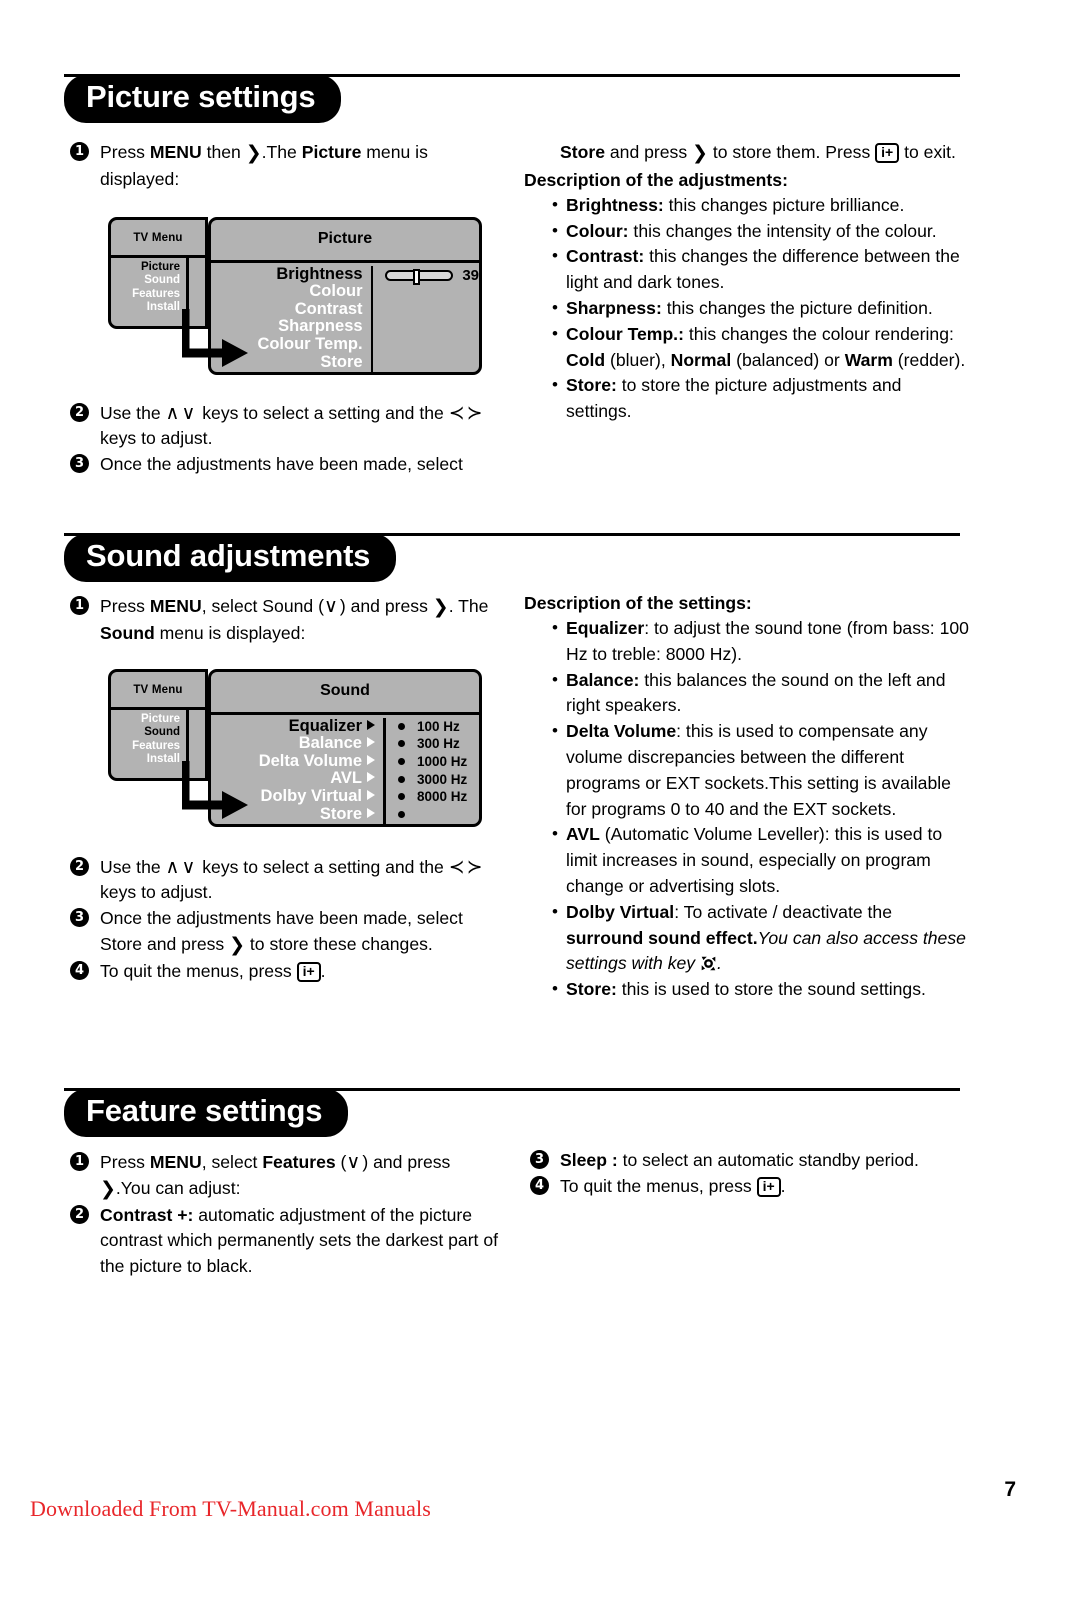 This screenshot has width=1080, height=1621. I want to click on section-header: Feature settings, so click(512, 1108).